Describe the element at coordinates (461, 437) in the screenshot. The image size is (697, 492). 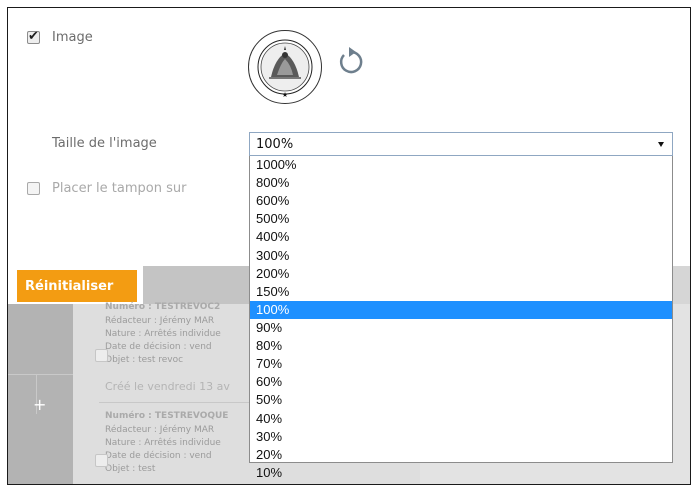
I see `size-option: 30%` at that location.